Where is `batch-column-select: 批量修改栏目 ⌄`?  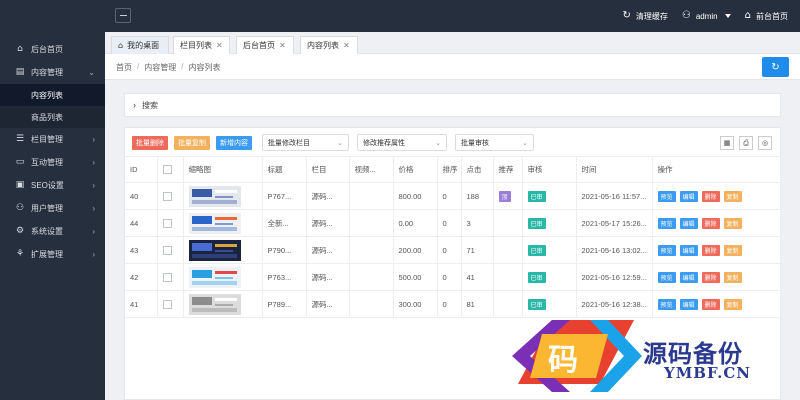
batch-column-select: 批量修改栏目 ⌄ is located at coordinates (305, 142).